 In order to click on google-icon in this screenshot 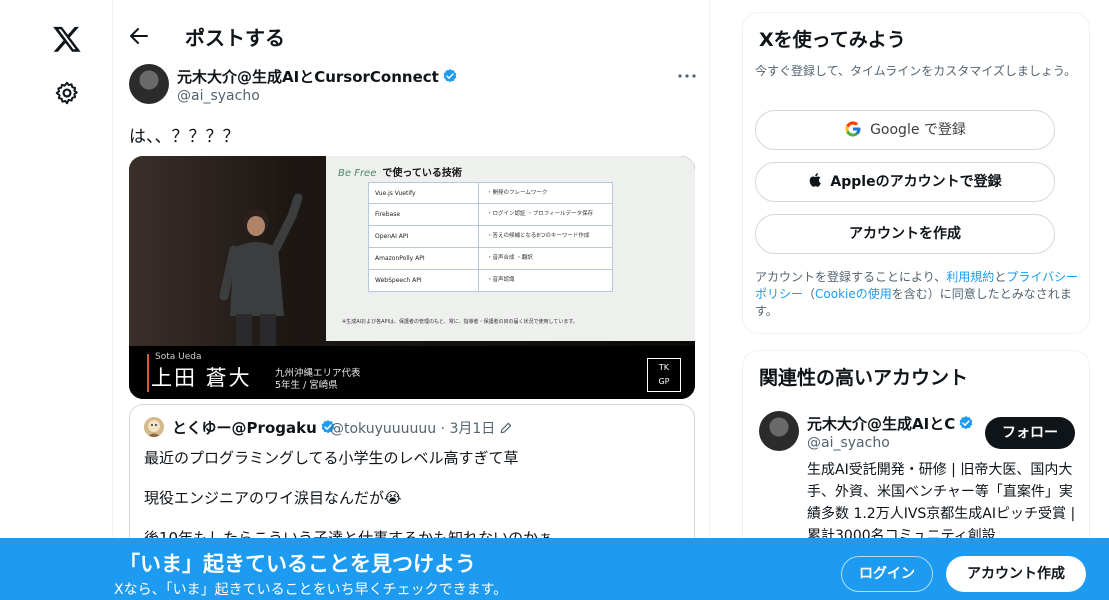, I will do `click(853, 129)`.